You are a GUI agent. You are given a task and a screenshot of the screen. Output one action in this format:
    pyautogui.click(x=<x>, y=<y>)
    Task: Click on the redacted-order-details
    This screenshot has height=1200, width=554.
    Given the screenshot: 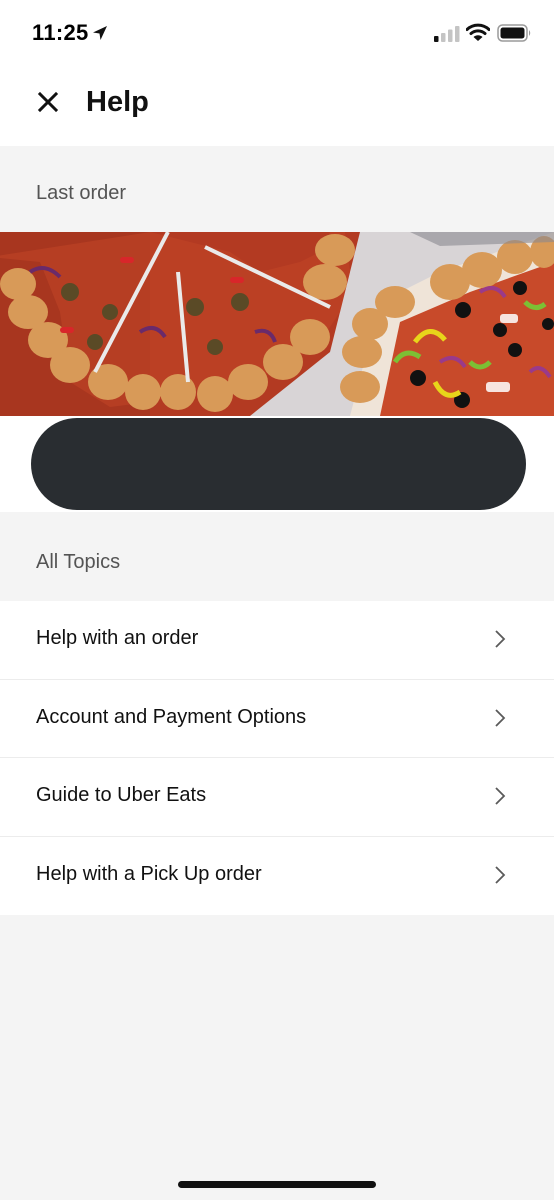 What is the action you would take?
    pyautogui.click(x=278, y=464)
    